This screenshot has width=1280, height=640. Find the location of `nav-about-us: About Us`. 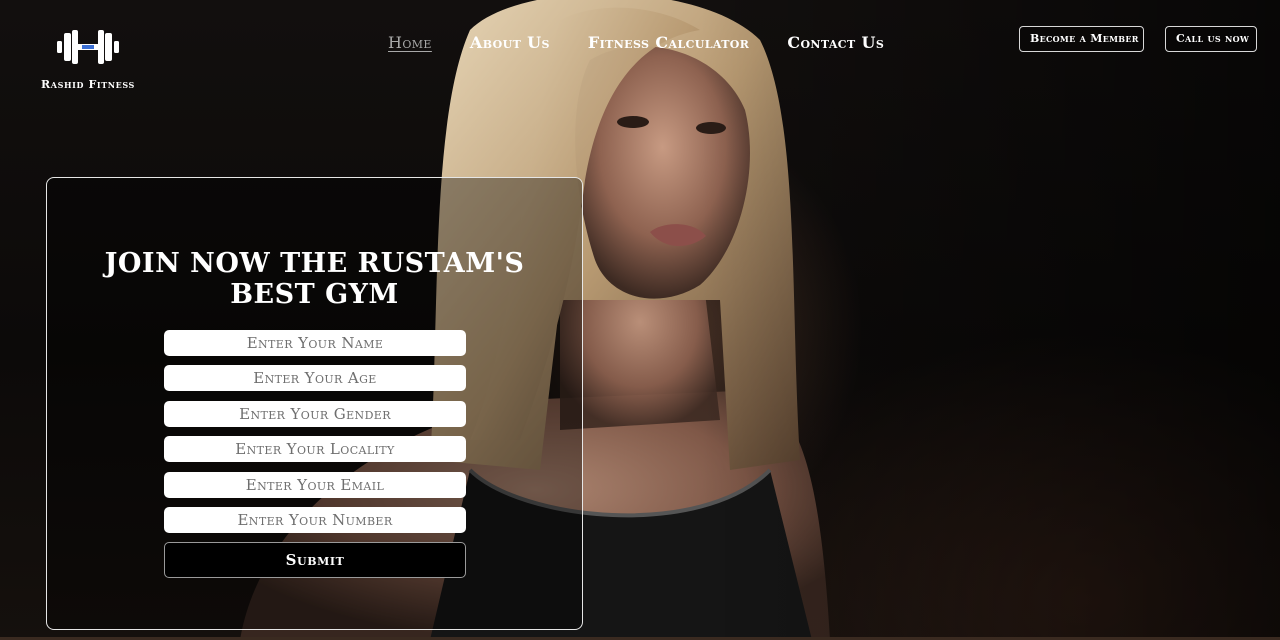

nav-about-us: About Us is located at coordinates (510, 42).